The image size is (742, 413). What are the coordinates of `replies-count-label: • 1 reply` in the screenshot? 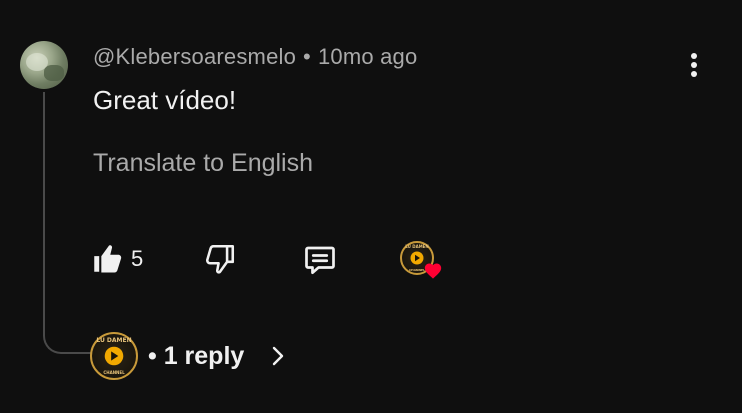 It's located at (196, 356).